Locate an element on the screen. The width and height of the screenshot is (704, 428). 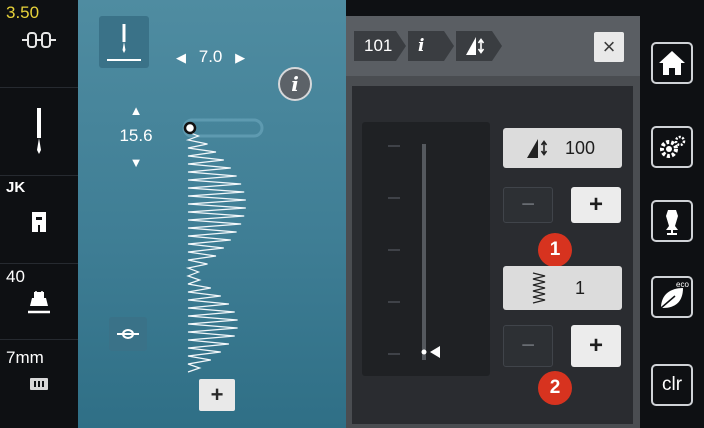
needle-icon is located at coordinates (39, 131).